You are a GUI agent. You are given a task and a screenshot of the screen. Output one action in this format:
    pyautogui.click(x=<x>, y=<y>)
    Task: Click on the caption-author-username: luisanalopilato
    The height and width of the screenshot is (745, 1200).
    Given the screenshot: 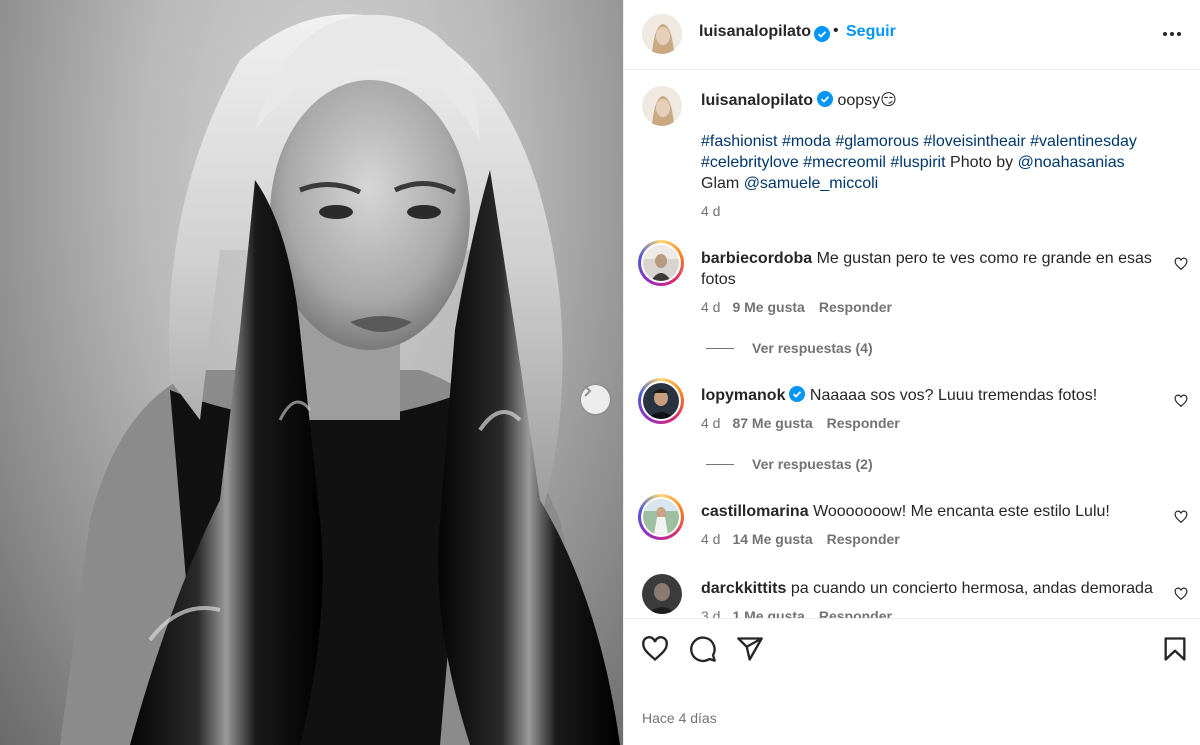 What is the action you would take?
    pyautogui.click(x=757, y=100)
    